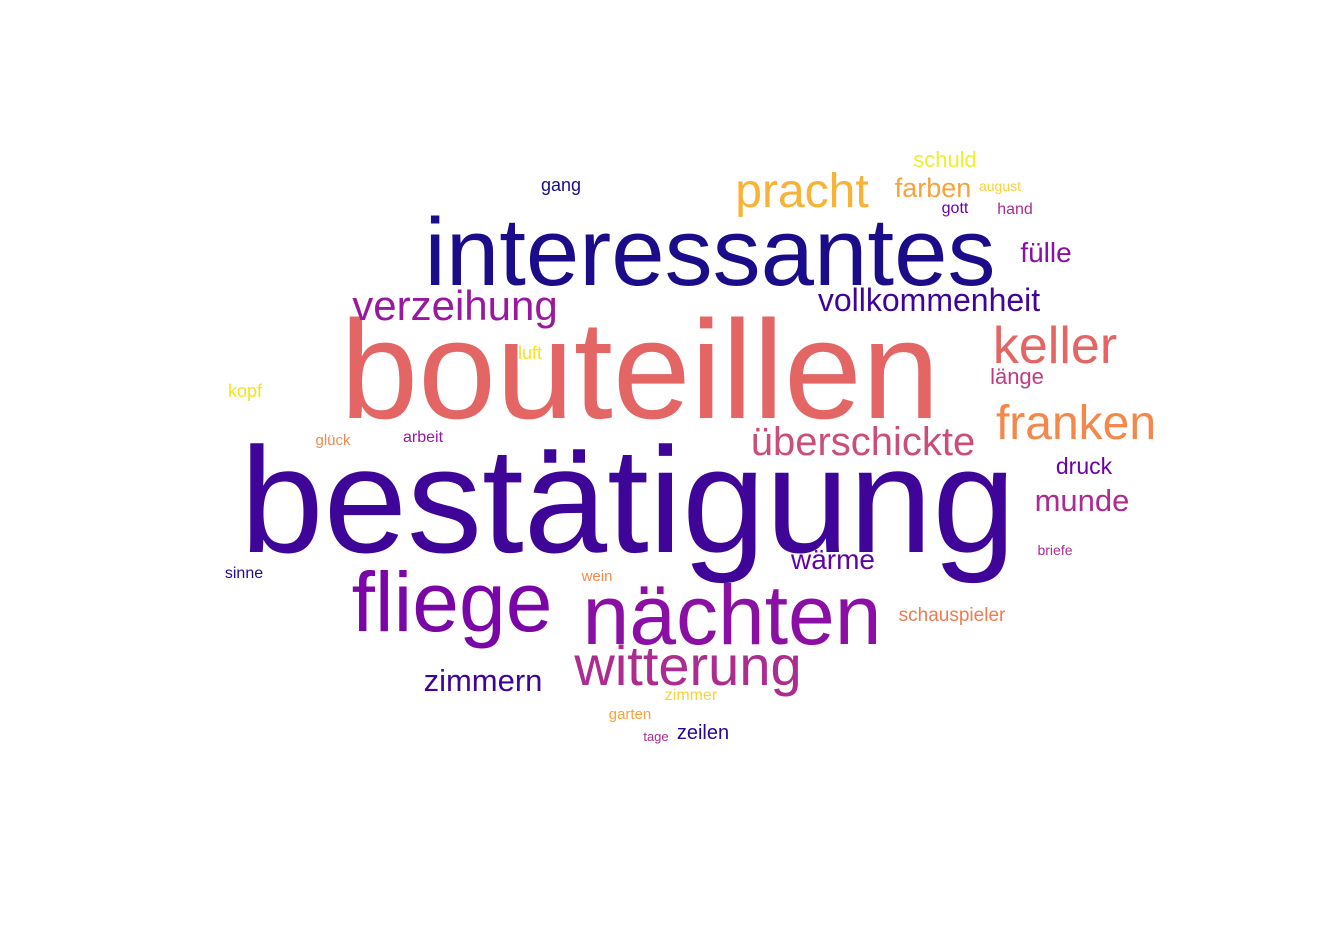 Image resolution: width=1334 pixels, height=945 pixels. I want to click on word-zeilen: zeilen, so click(703, 733).